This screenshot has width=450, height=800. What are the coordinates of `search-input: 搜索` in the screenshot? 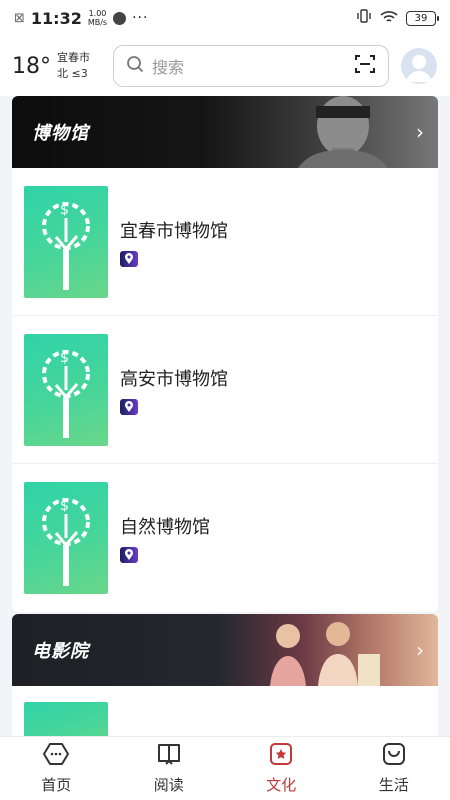 It's located at (253, 66).